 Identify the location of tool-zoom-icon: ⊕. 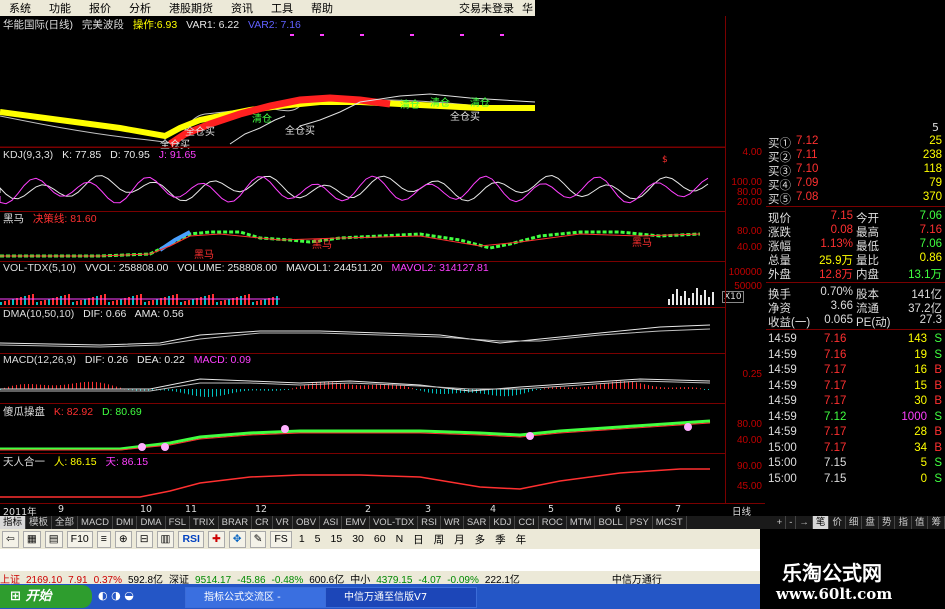
(123, 539).